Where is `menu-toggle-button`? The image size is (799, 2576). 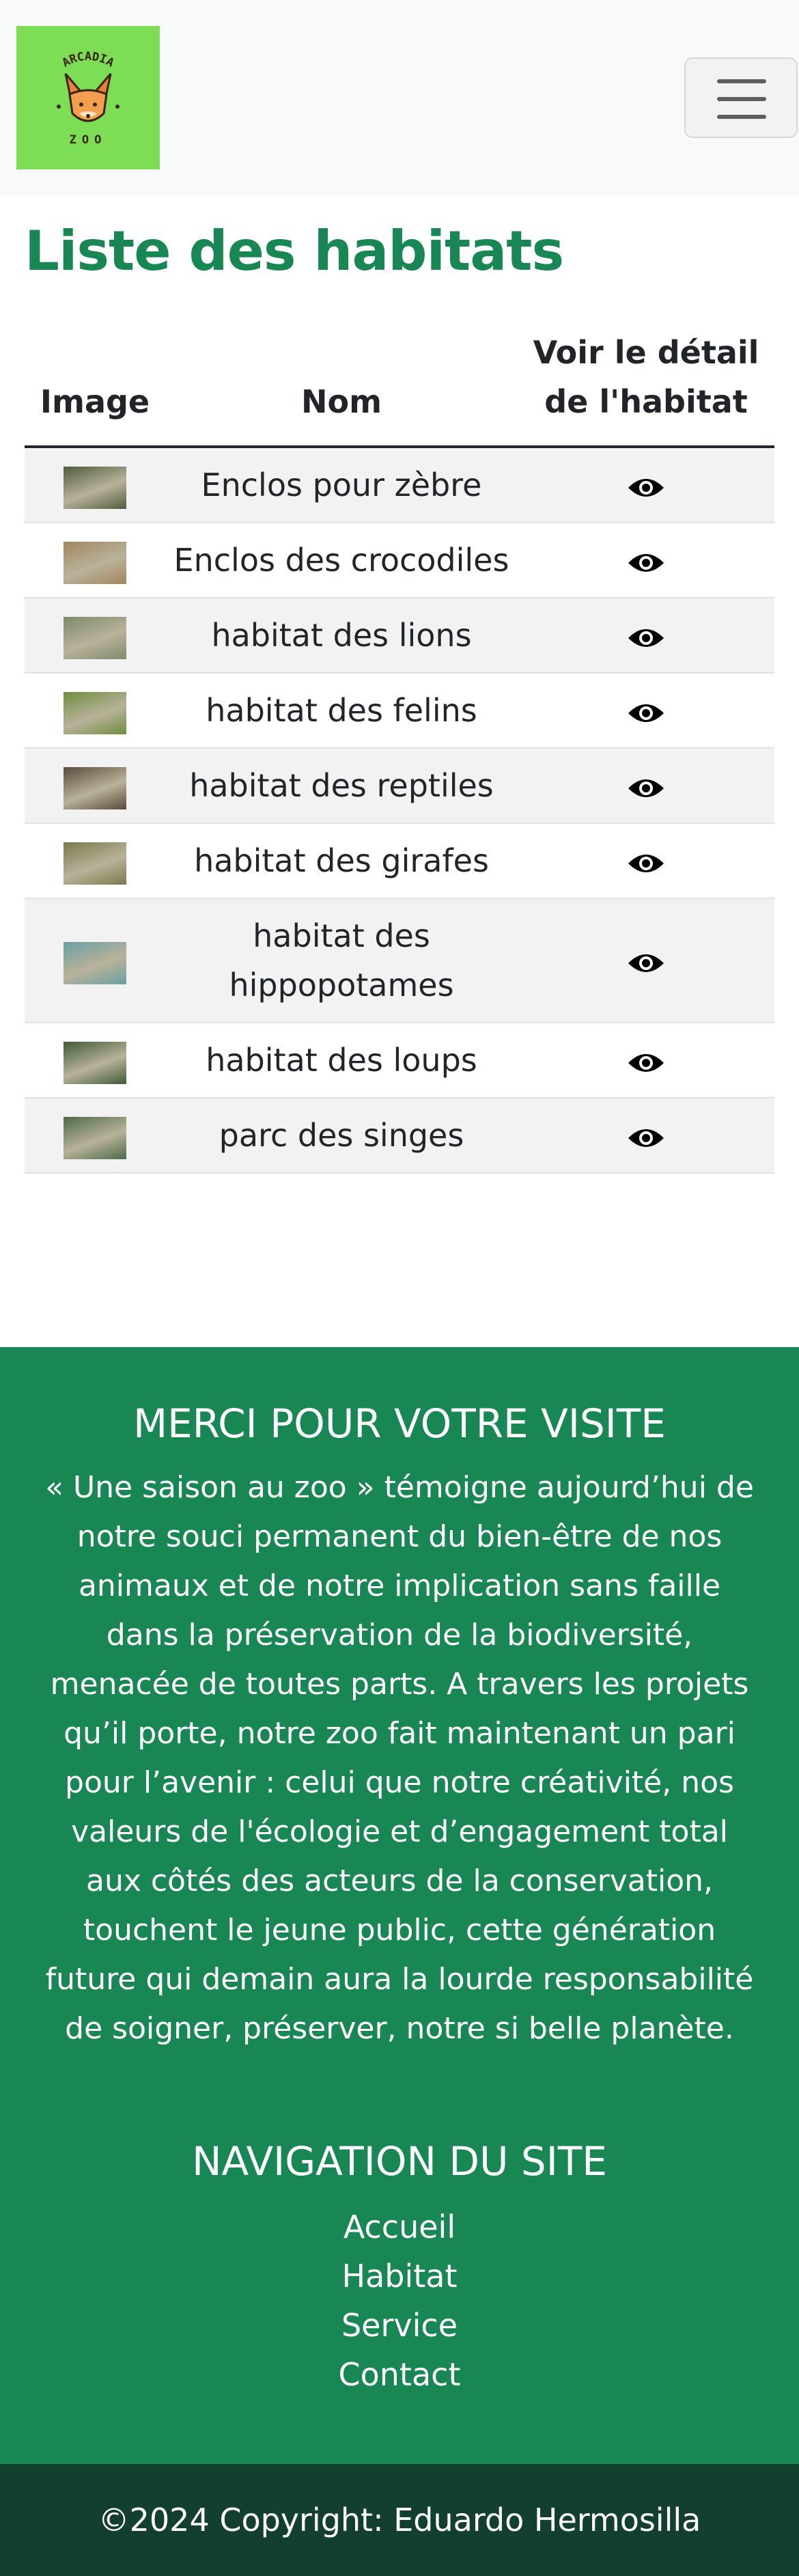
menu-toggle-button is located at coordinates (741, 97).